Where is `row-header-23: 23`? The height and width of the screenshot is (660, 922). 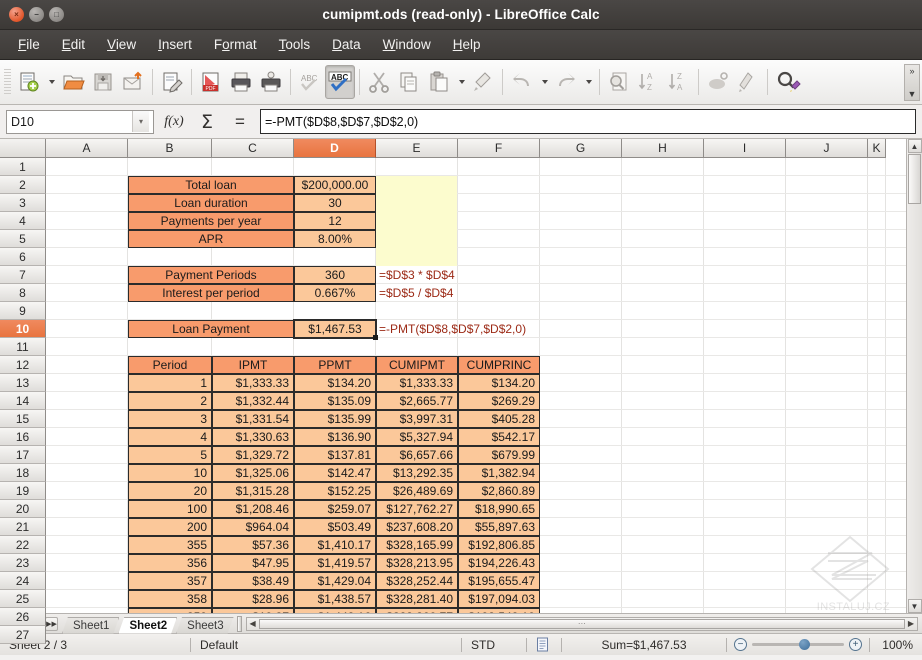
row-header-23: 23 is located at coordinates (23, 563).